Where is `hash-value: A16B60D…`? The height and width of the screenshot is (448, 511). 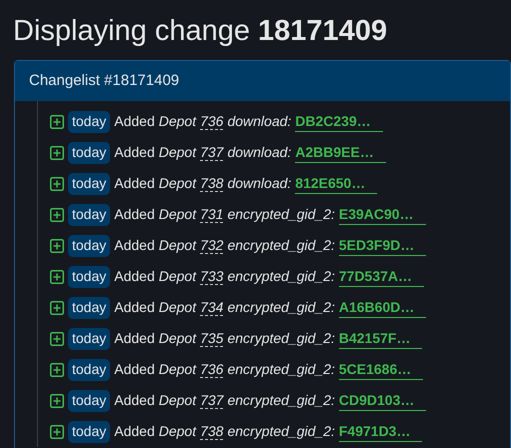
hash-value: A16B60D… is located at coordinates (382, 307).